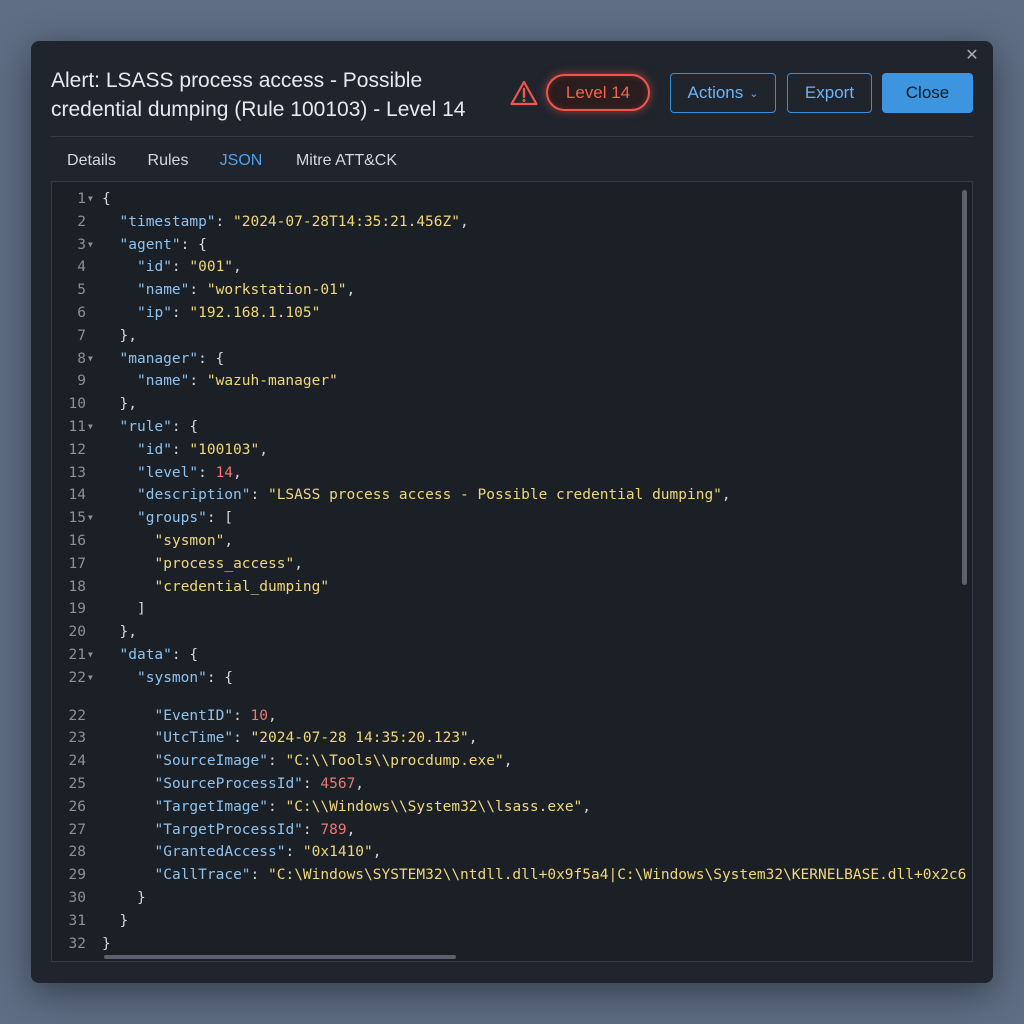 Image resolution: width=1024 pixels, height=1024 pixels. What do you see at coordinates (77, 541) in the screenshot?
I see `line-number: 16` at bounding box center [77, 541].